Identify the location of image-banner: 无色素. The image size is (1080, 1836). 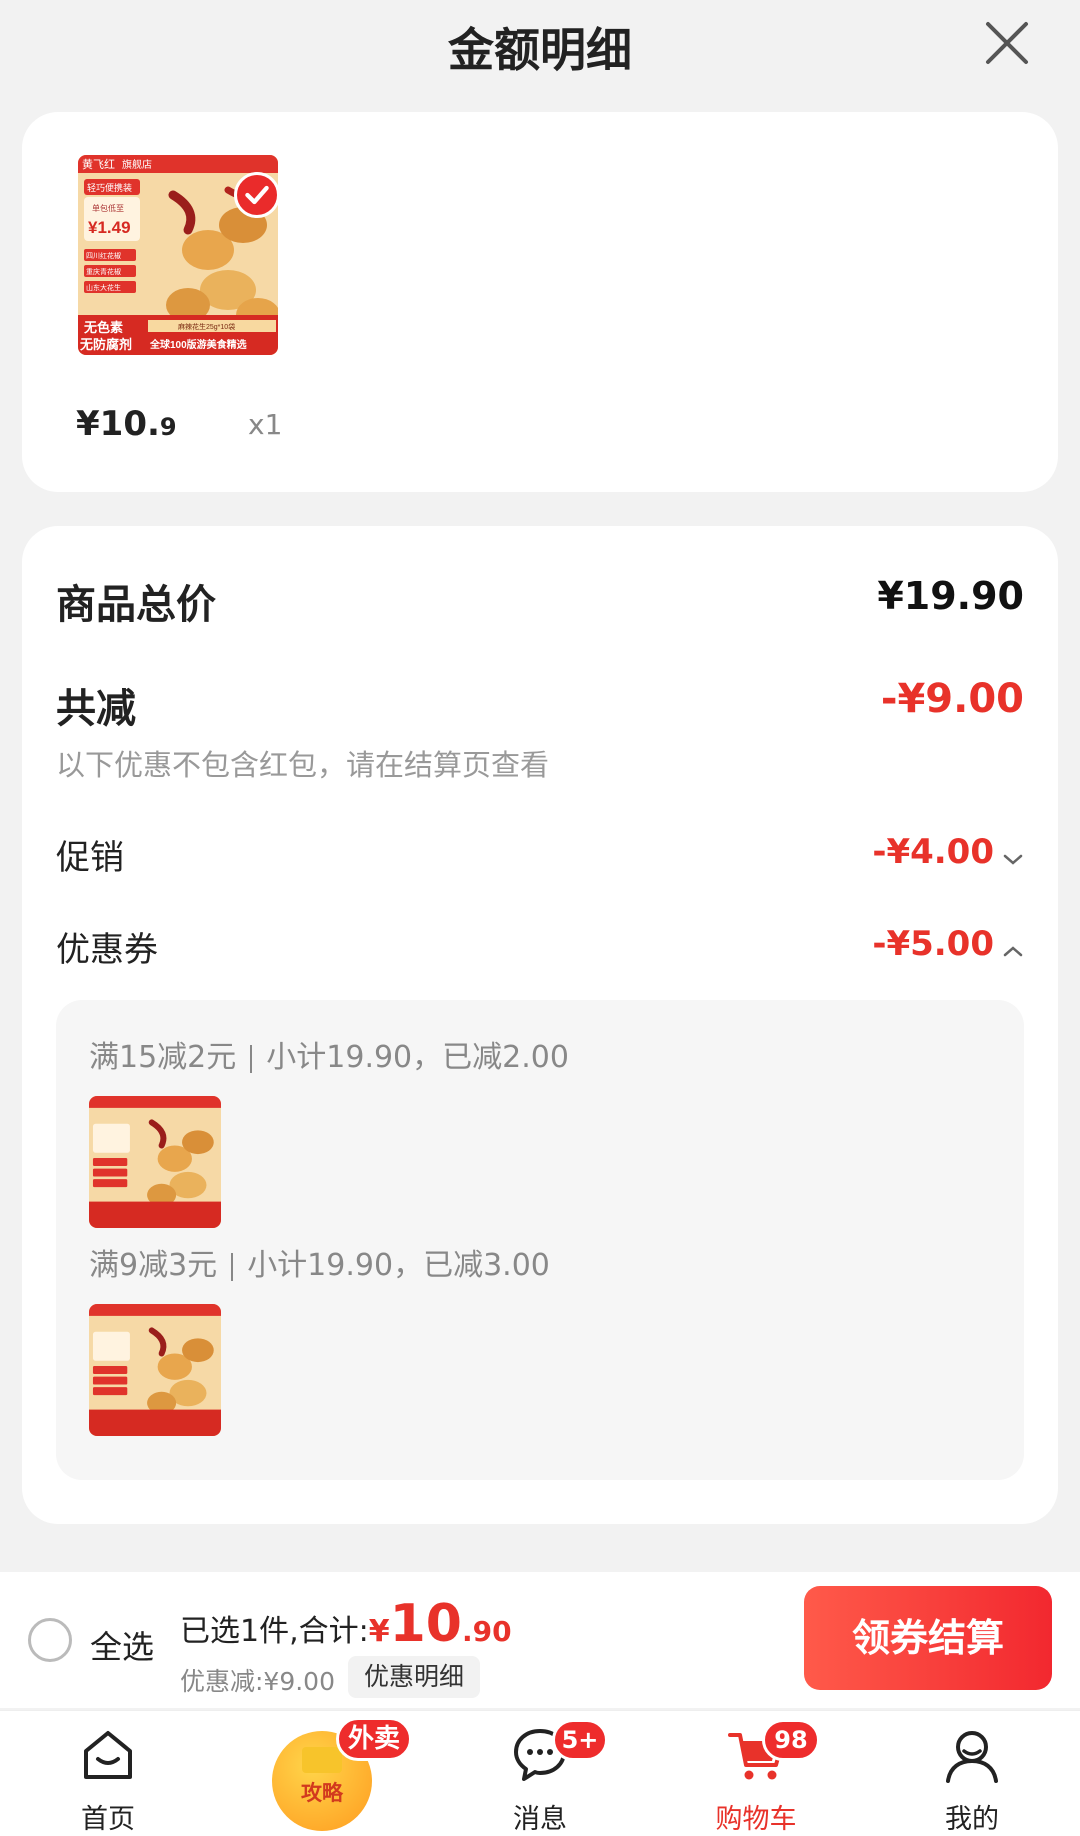
(103, 327).